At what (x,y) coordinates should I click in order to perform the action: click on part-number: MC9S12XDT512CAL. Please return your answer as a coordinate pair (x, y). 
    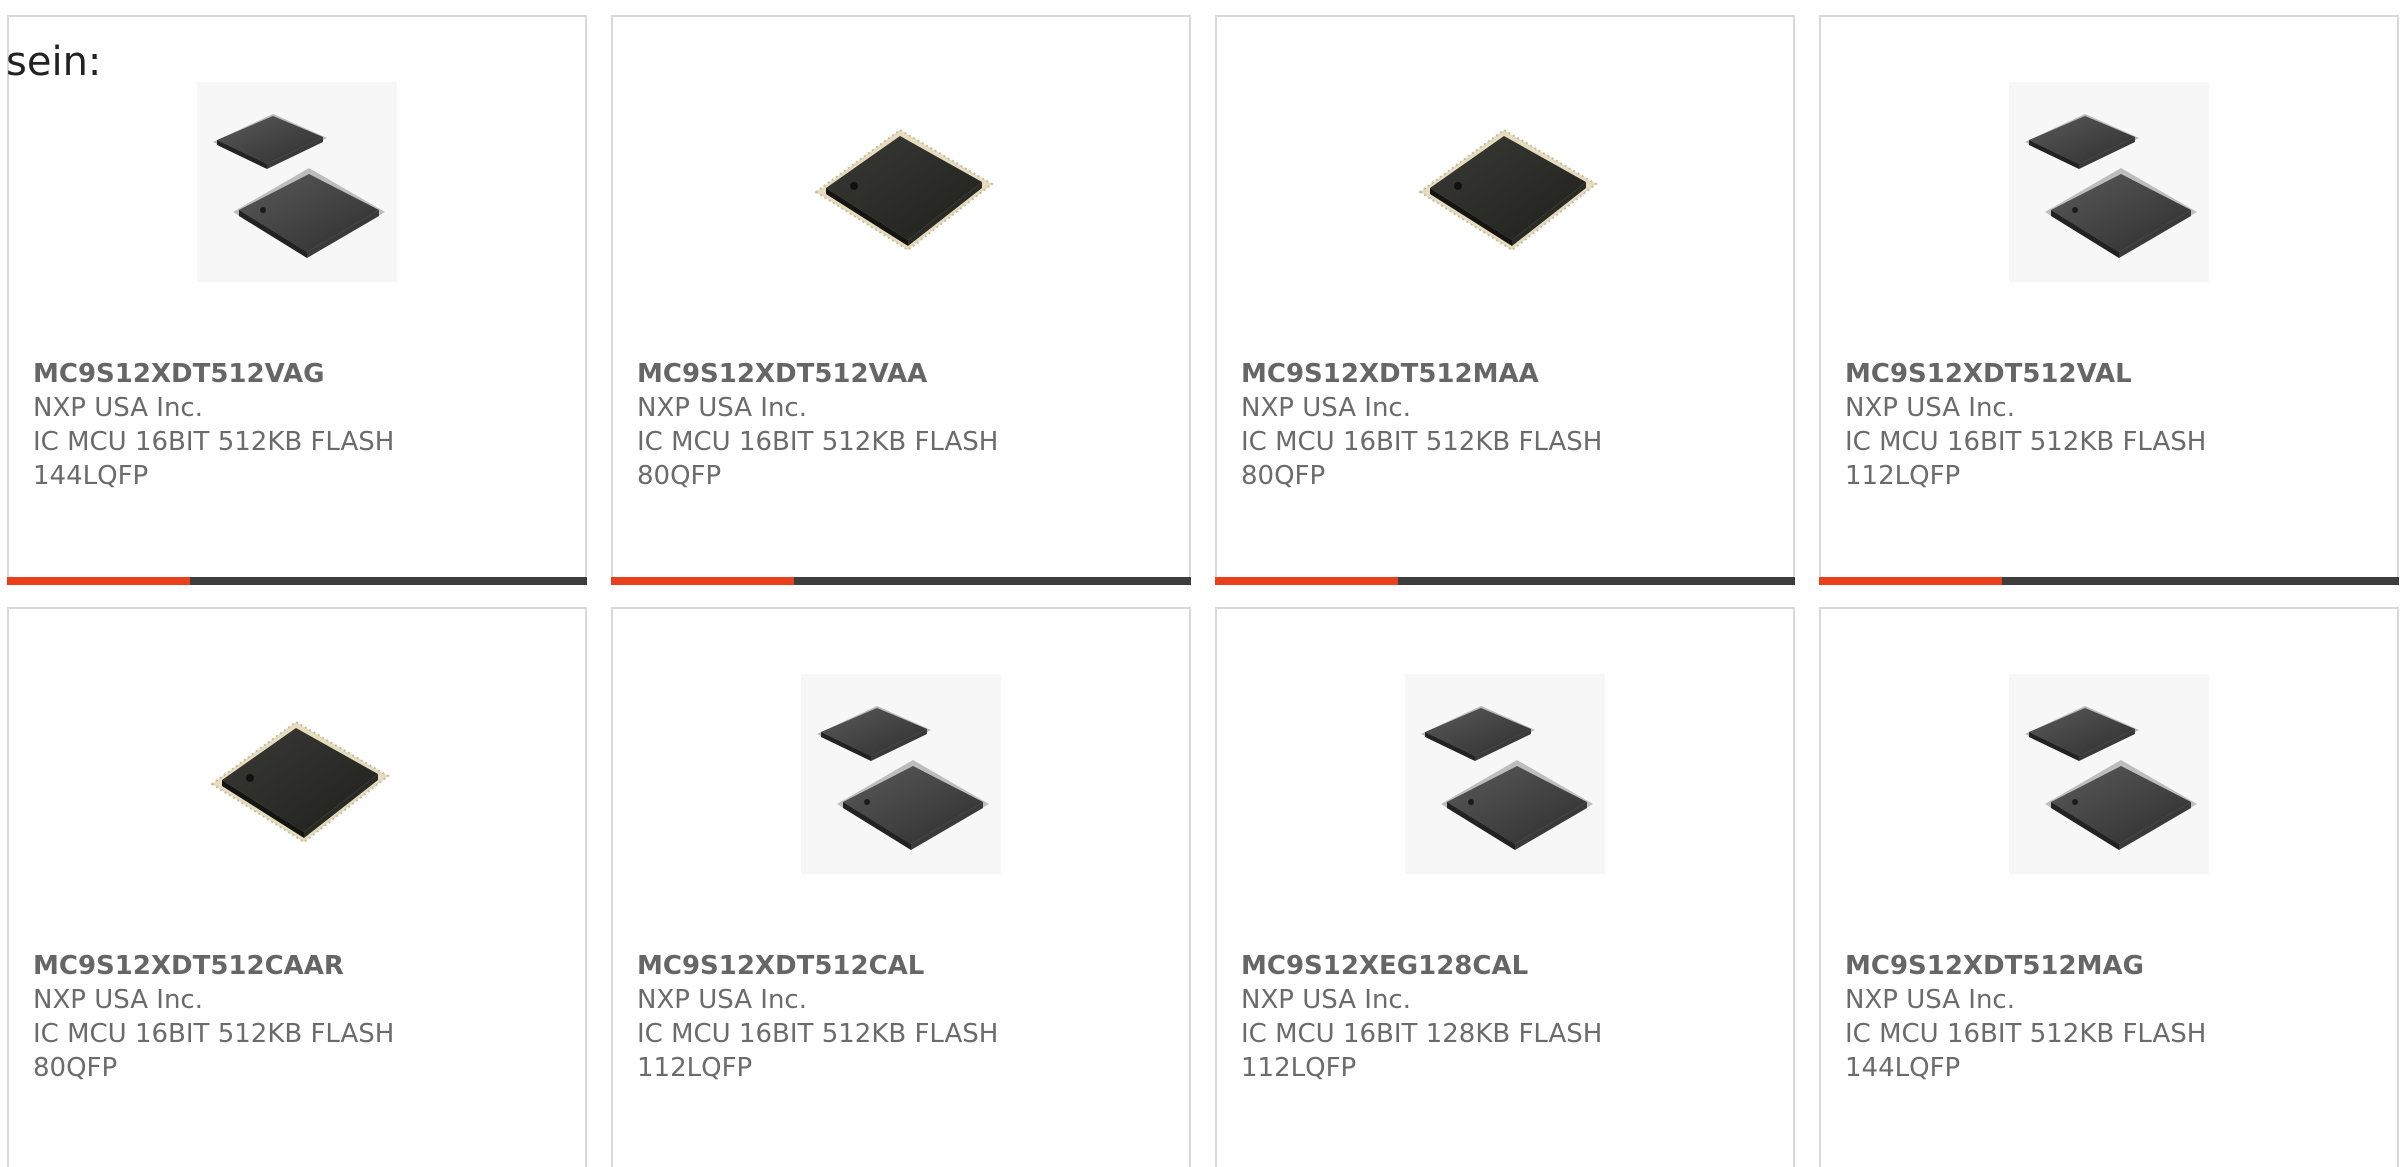
    Looking at the image, I should click on (903, 966).